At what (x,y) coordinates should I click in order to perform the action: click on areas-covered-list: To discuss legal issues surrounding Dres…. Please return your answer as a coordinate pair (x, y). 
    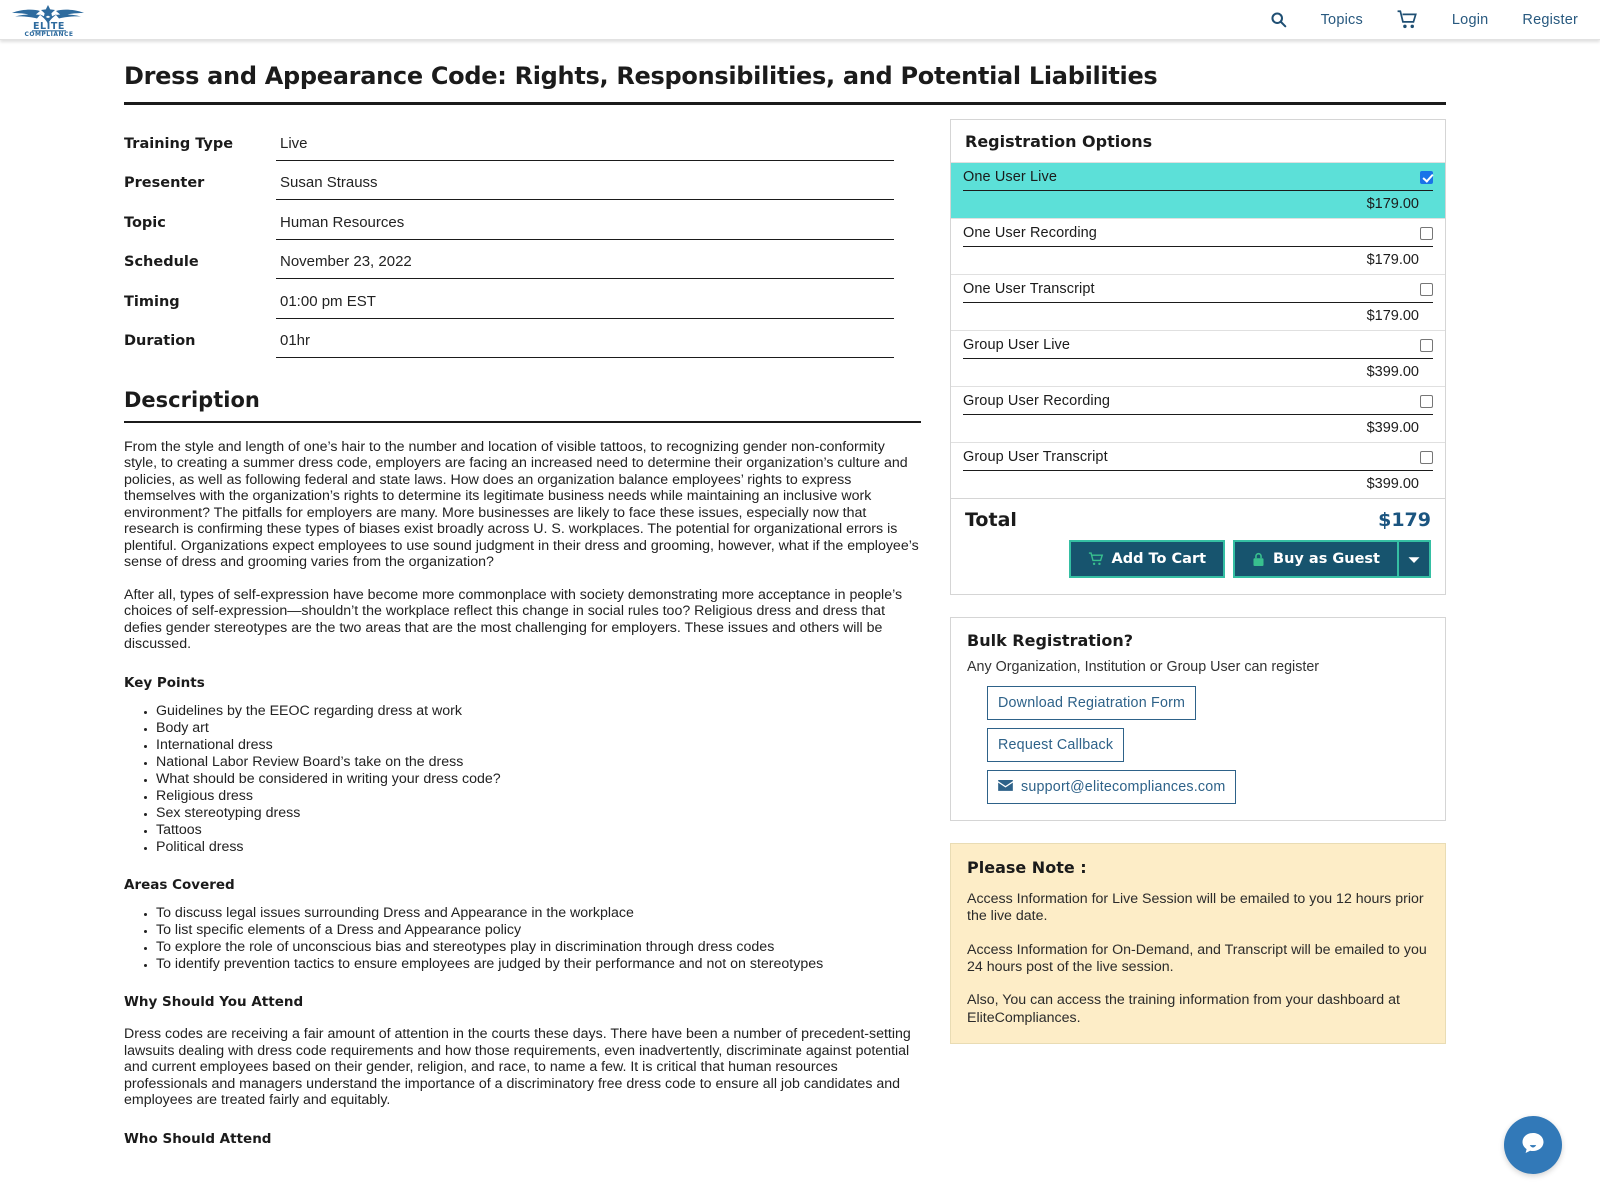
    Looking at the image, I should click on (519, 938).